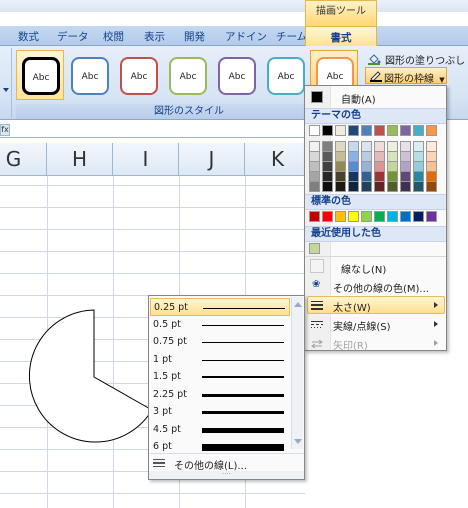  I want to click on ribbon-tab-bar: 数式 データ 校閲 表示 開発 アドイン チーム 書式, so click(234, 36).